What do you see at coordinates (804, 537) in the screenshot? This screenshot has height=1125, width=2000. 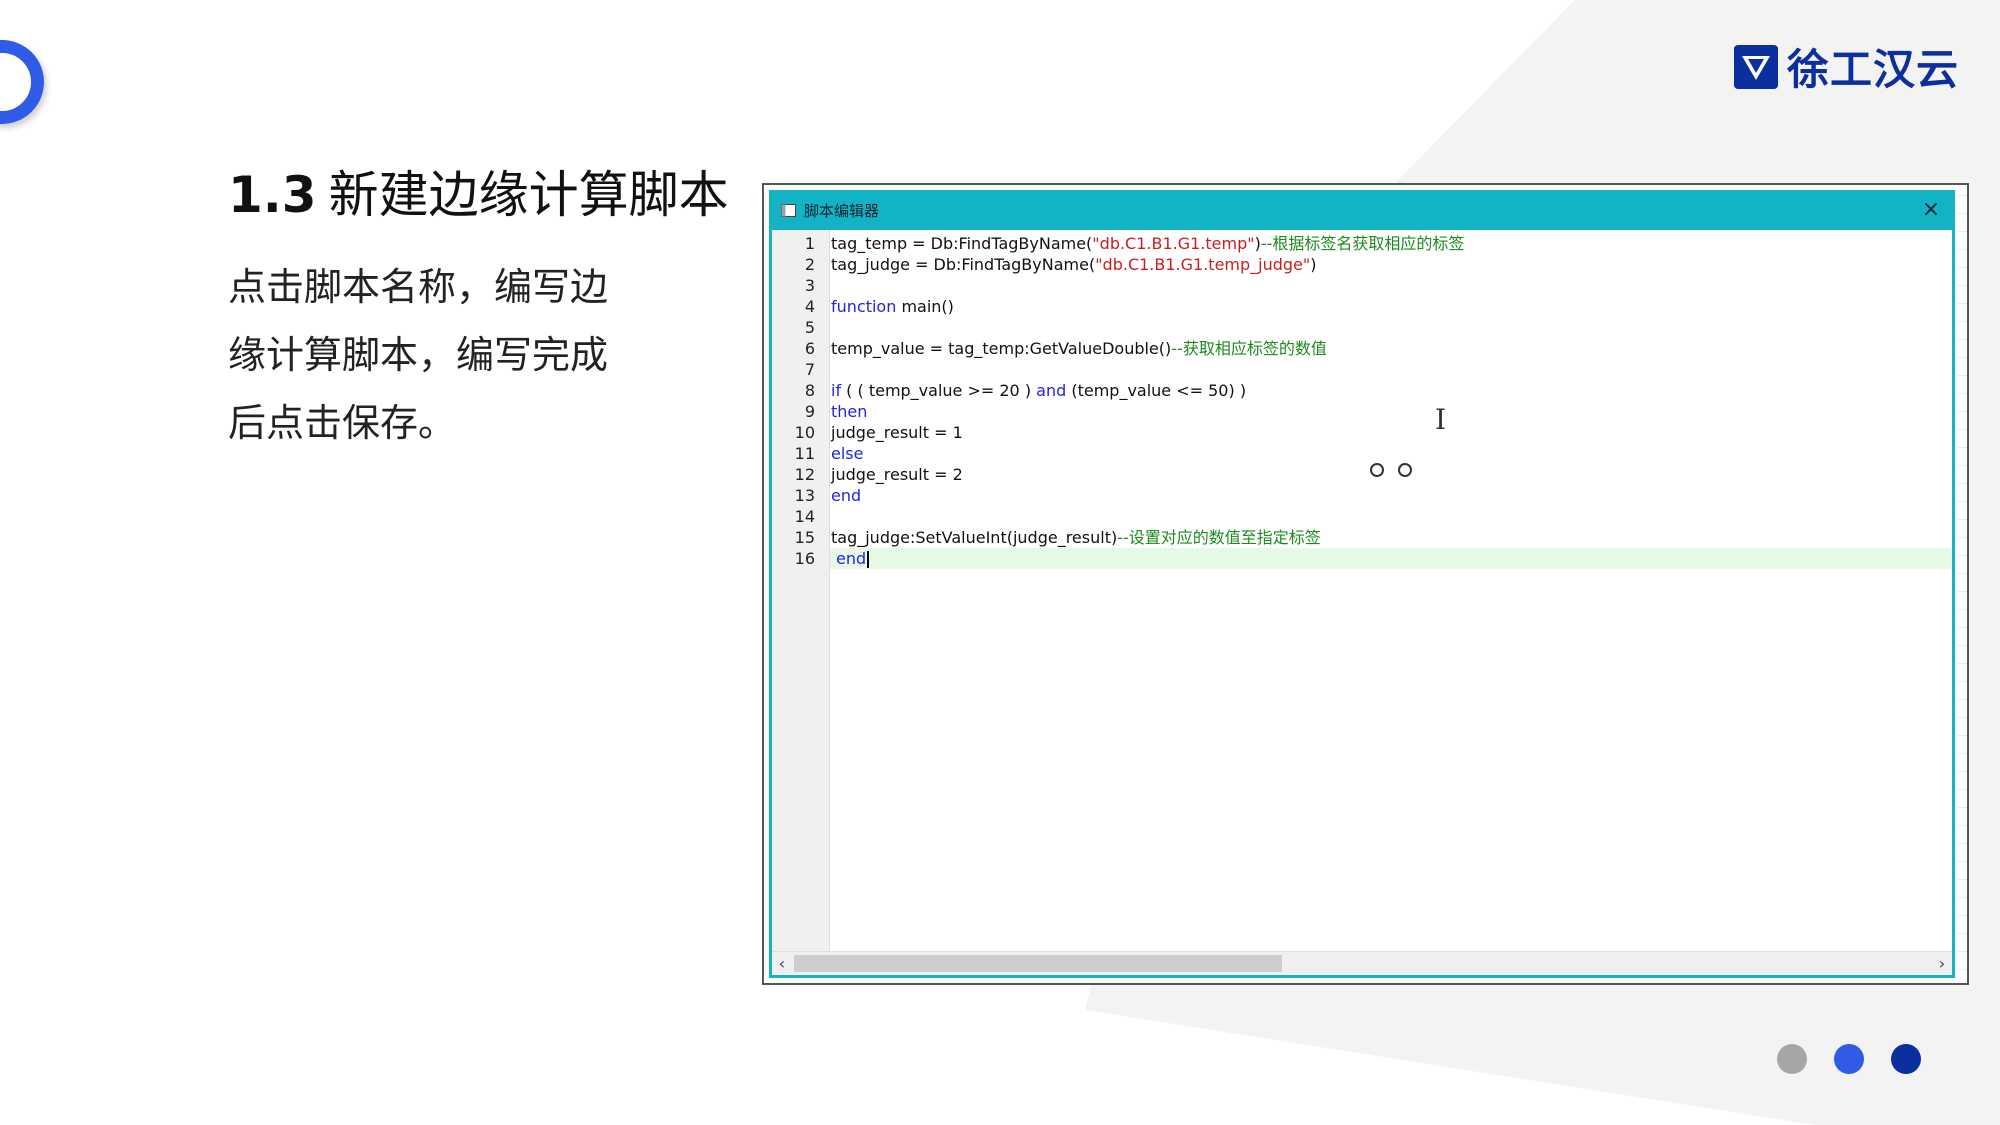 I see `line-number: 15` at bounding box center [804, 537].